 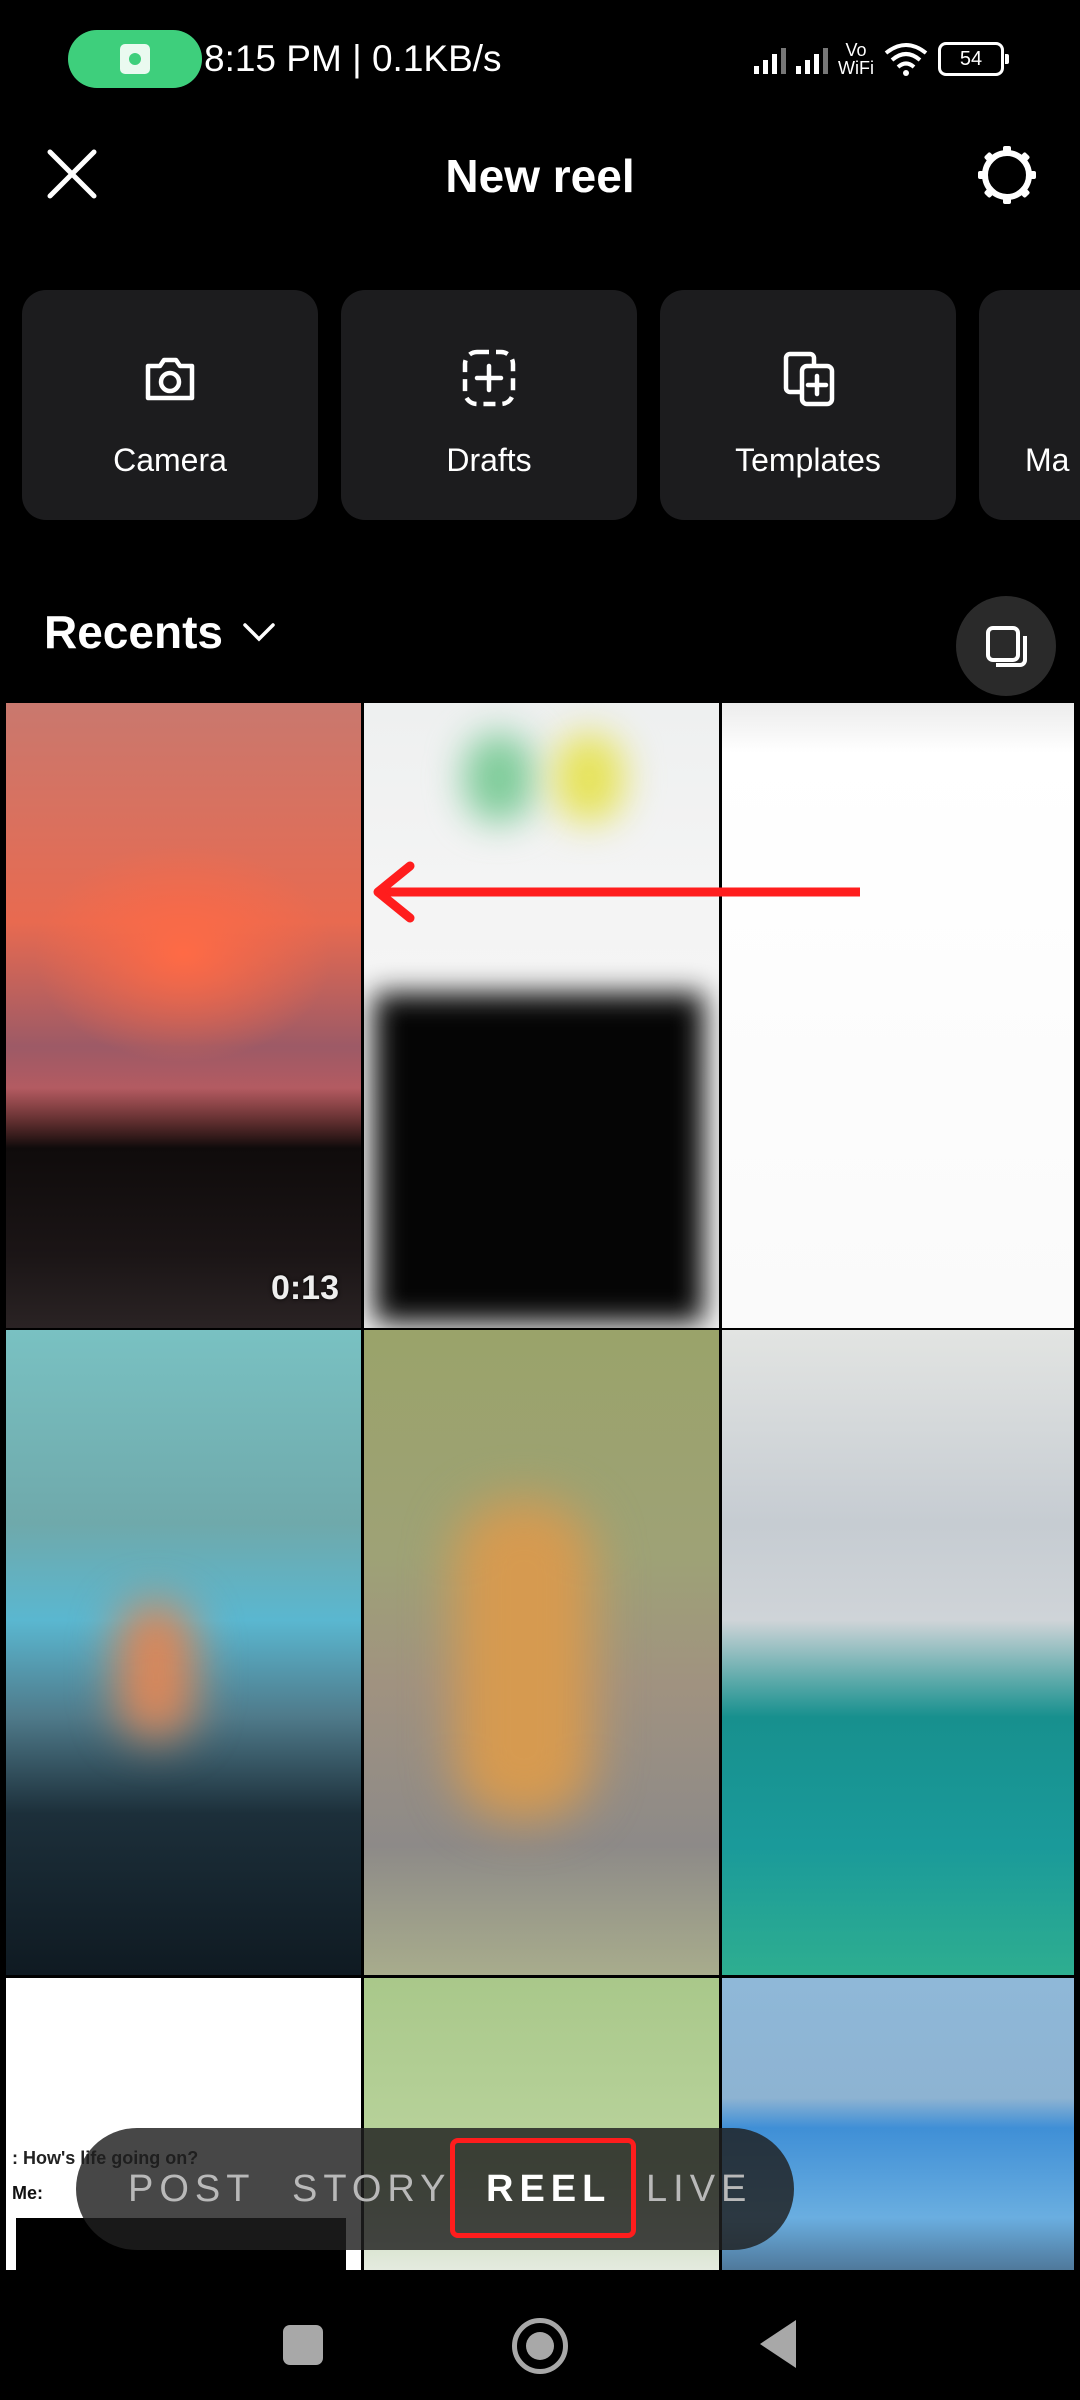 What do you see at coordinates (1029, 405) in the screenshot?
I see `more-tile: Ma` at bounding box center [1029, 405].